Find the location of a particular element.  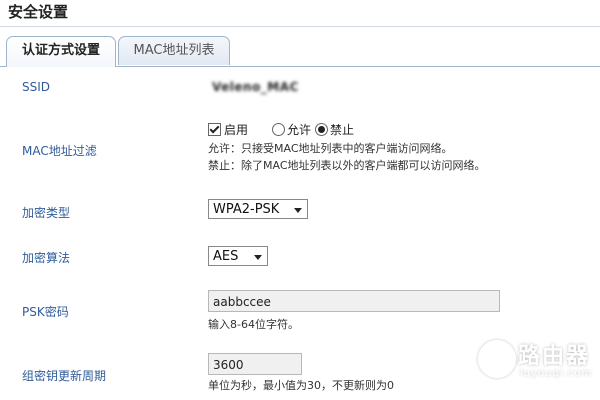

encryption-algorithm-label: 加密算法 is located at coordinates (46, 258).